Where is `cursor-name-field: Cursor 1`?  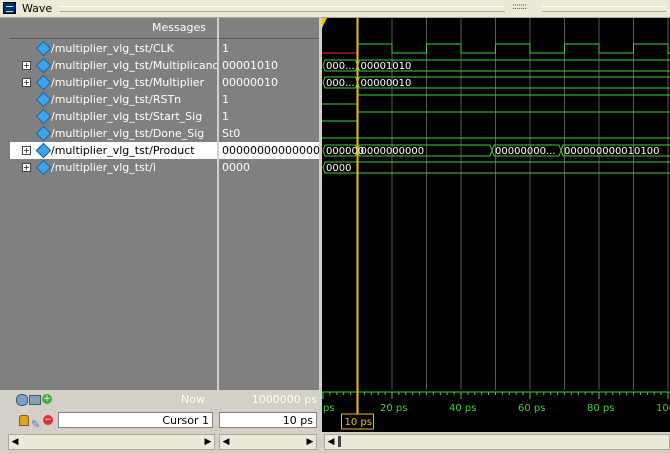
cursor-name-field: Cursor 1 is located at coordinates (135, 420).